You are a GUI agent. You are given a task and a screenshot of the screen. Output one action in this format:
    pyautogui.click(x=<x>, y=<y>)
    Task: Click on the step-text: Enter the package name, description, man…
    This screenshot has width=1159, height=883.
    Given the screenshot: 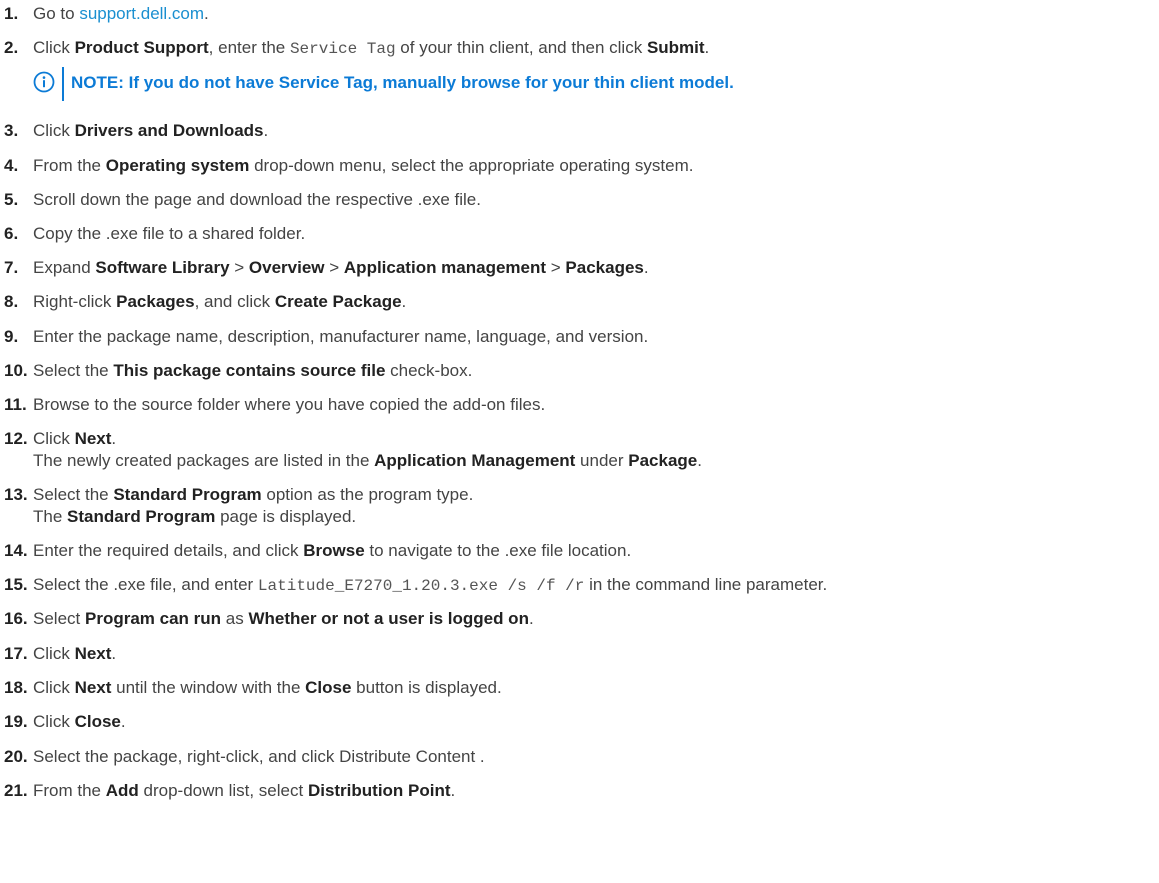 What is the action you would take?
    pyautogui.click(x=341, y=336)
    